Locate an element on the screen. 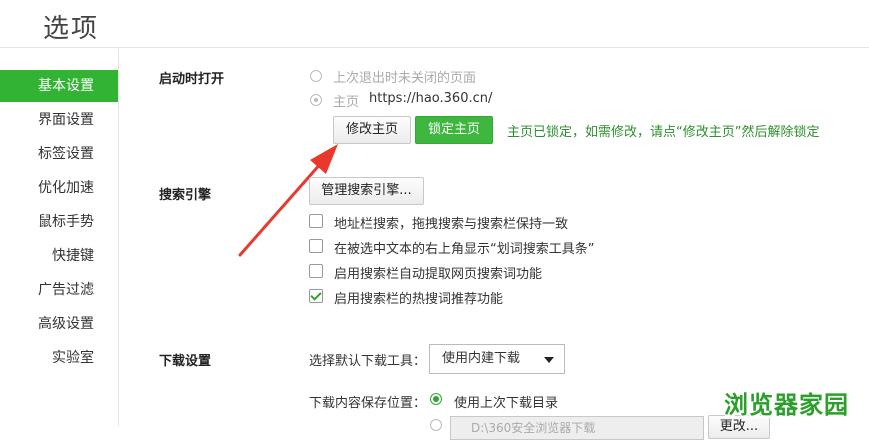 The width and height of the screenshot is (869, 440). sidebar-item-shortcuts: 快捷键 is located at coordinates (59, 256).